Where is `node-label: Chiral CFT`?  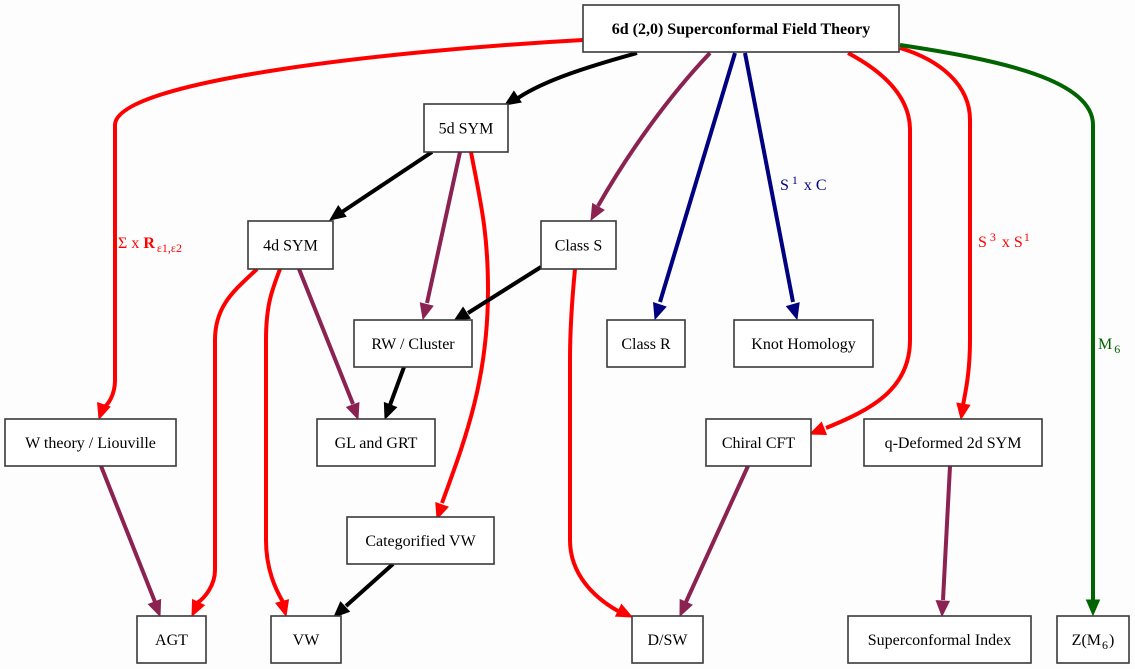 node-label: Chiral CFT is located at coordinates (759, 443).